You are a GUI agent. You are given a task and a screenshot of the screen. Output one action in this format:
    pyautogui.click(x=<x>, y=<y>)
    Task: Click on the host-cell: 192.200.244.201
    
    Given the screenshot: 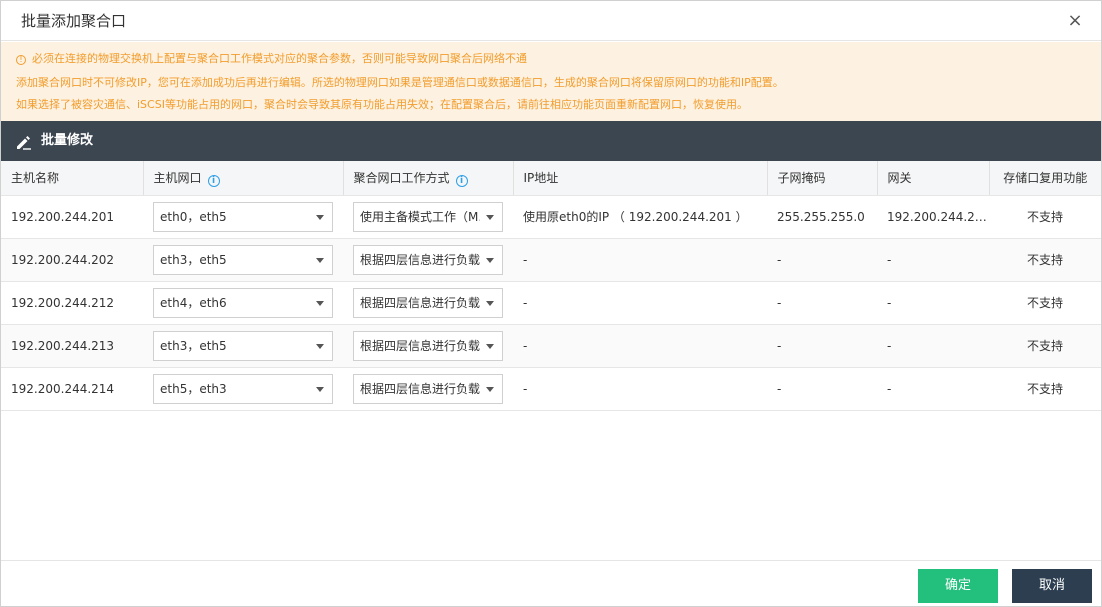 What is the action you would take?
    pyautogui.click(x=72, y=217)
    